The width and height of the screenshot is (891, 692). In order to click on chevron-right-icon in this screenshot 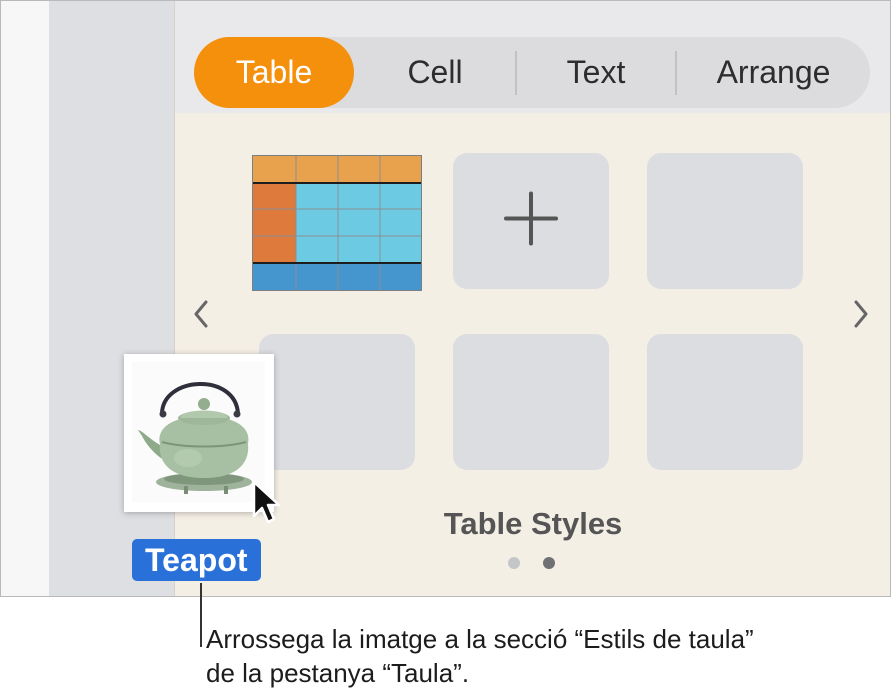, I will do `click(861, 316)`.